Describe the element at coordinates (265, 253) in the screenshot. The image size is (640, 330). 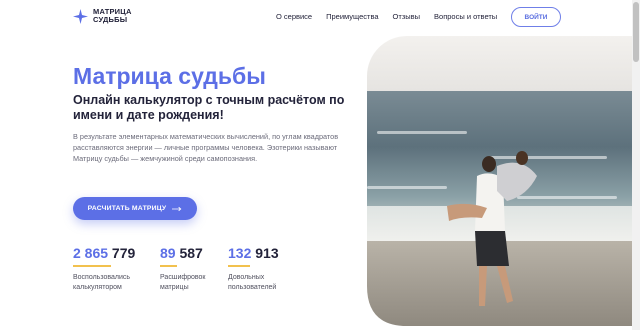
I see `stat-number-rest: 913` at that location.